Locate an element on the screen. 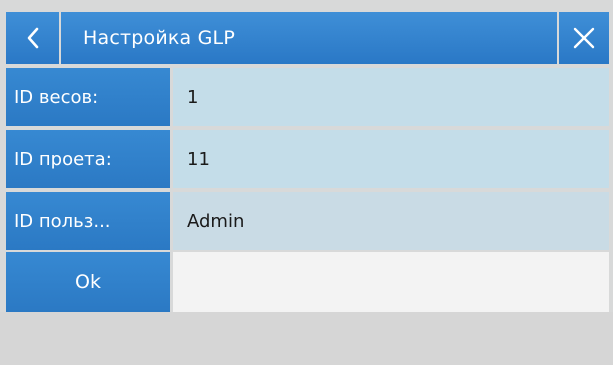  project-id-field: 11 is located at coordinates (391, 159).